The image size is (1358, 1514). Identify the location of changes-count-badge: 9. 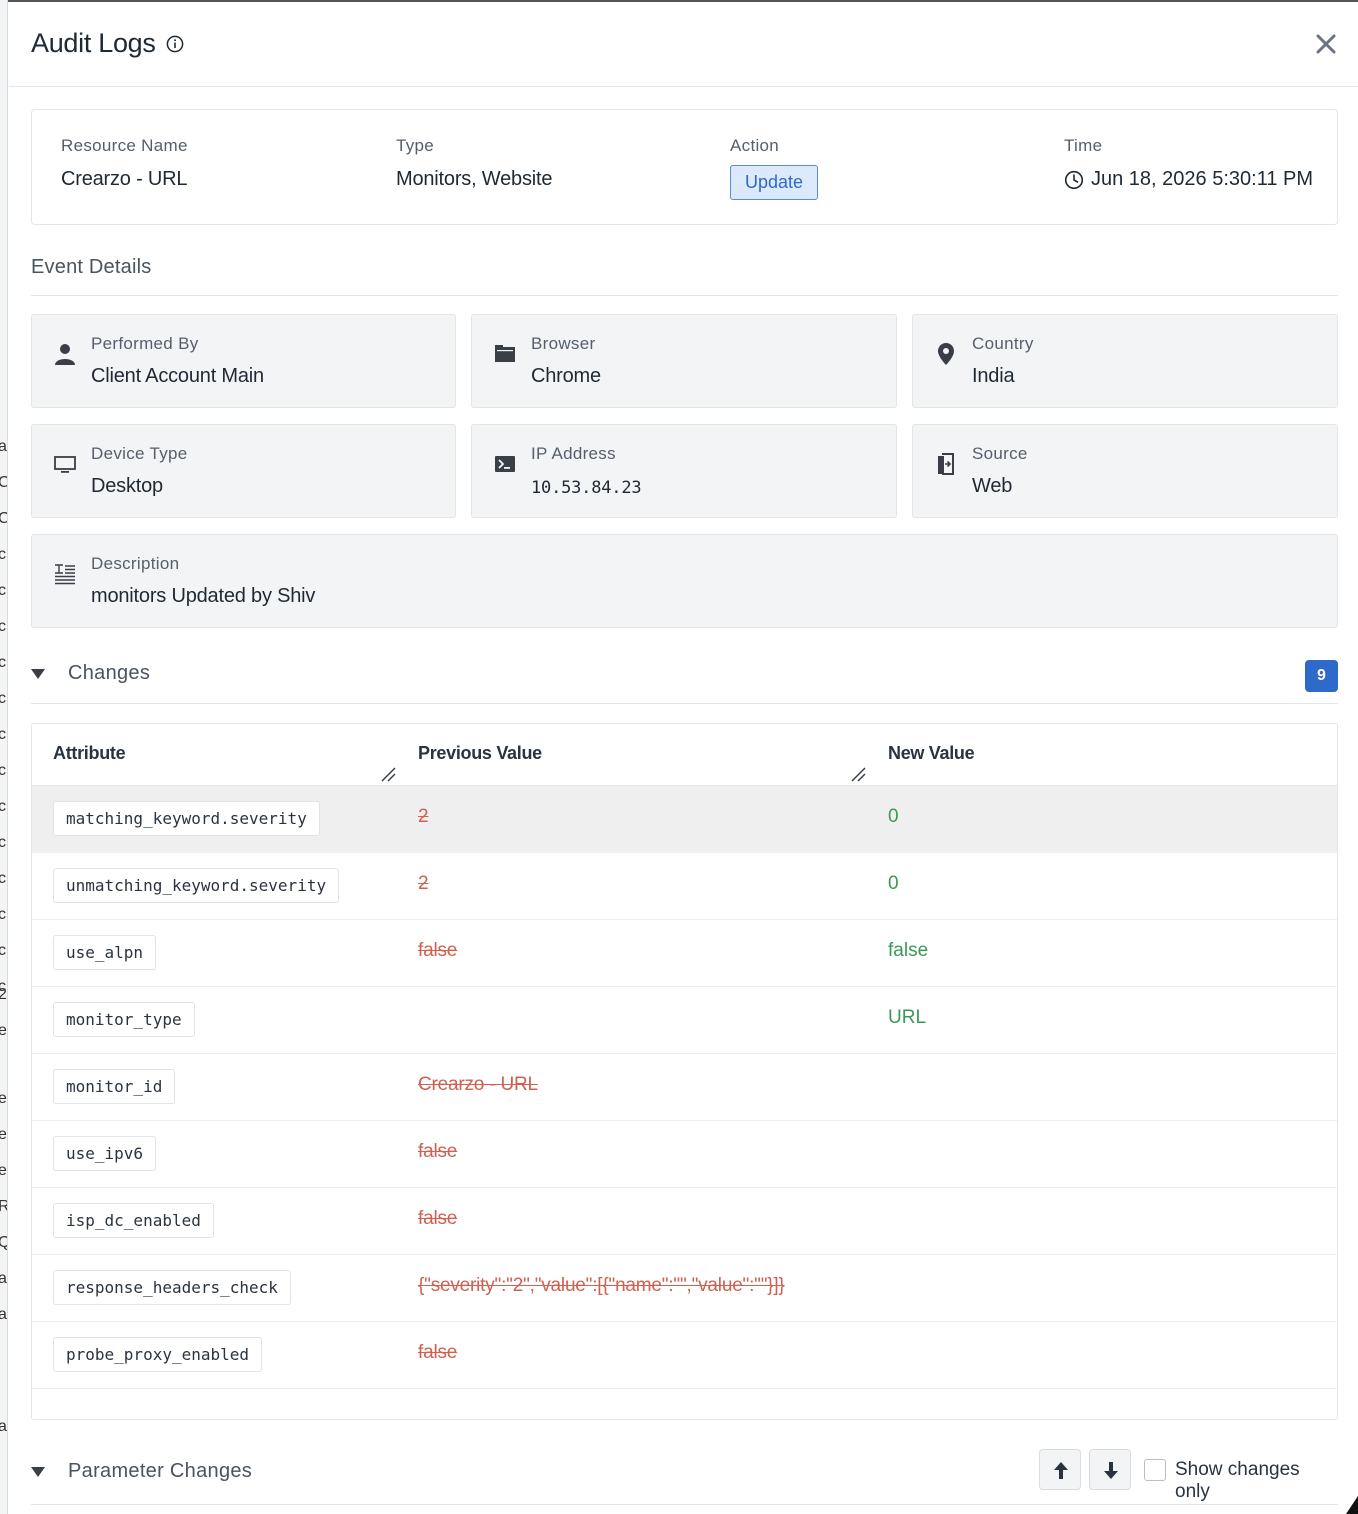
(1321, 676).